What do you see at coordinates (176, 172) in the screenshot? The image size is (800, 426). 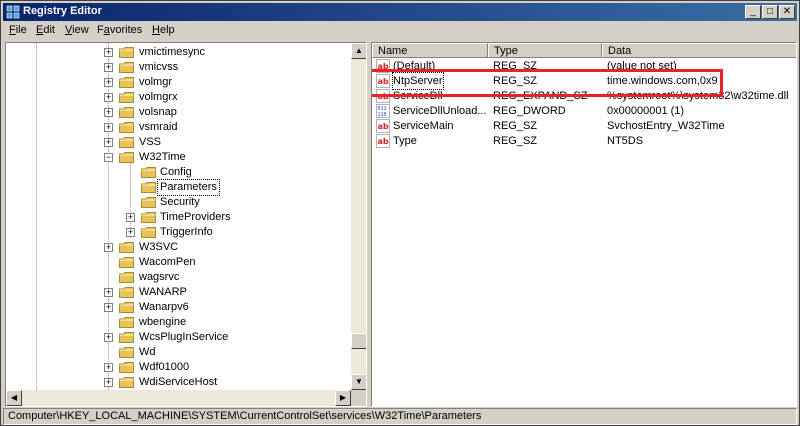 I see `tree-item-config: Config` at bounding box center [176, 172].